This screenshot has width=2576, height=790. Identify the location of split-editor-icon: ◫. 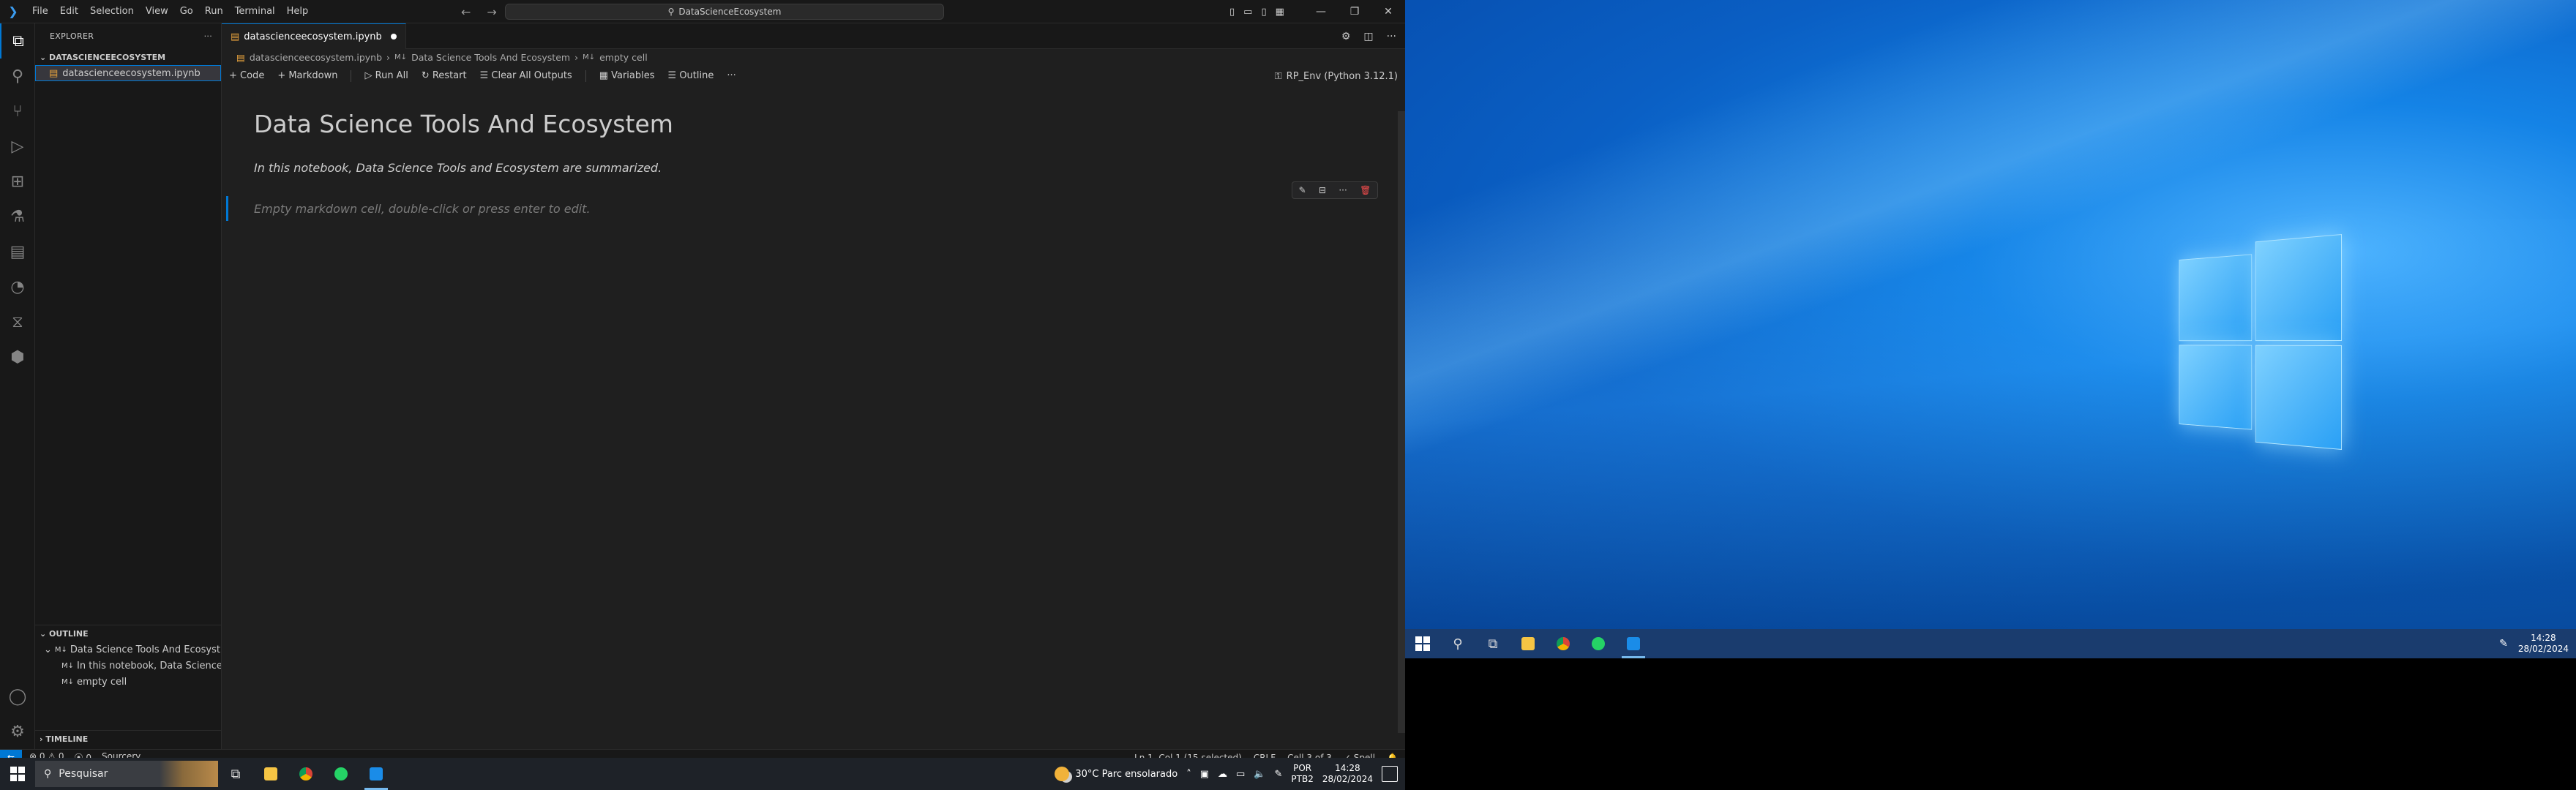
(1368, 36).